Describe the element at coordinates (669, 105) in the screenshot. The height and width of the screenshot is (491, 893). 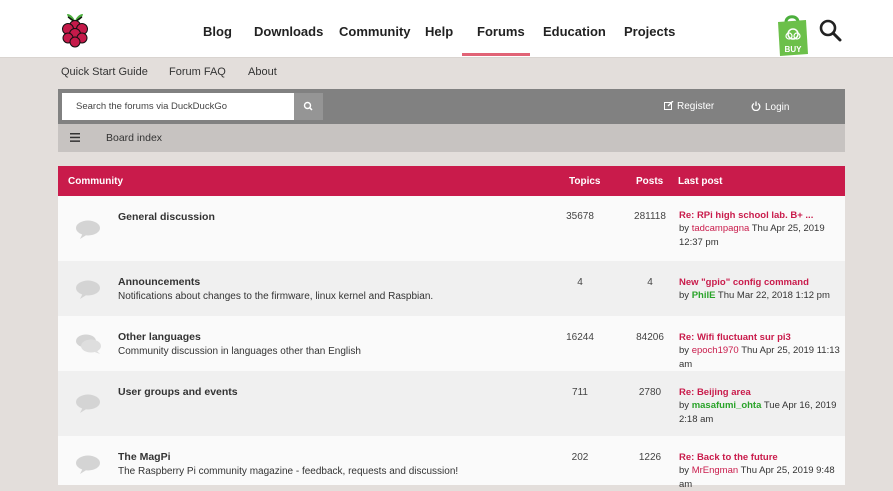
I see `edit-icon` at that location.